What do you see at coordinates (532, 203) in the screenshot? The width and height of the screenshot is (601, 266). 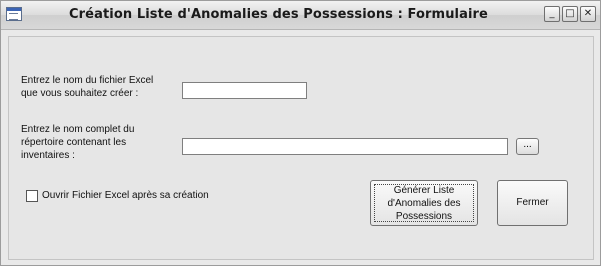 I see `close-form-button: Fermer` at bounding box center [532, 203].